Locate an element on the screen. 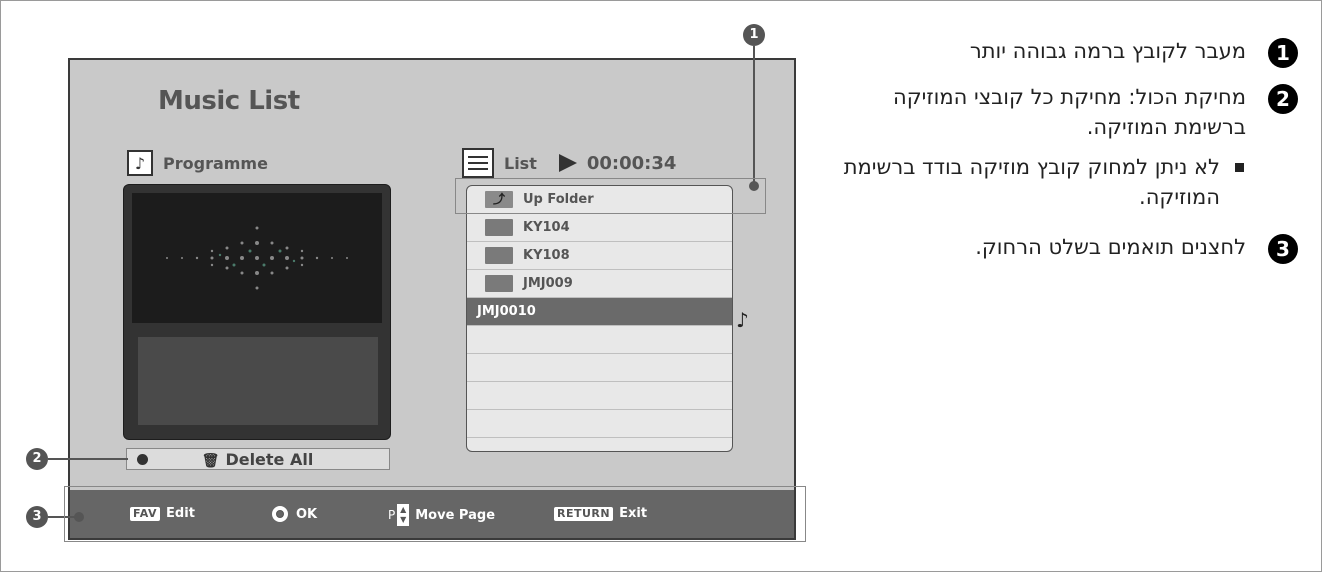 Image resolution: width=1322 pixels, height=572 pixels. delete-all-label: Delete All is located at coordinates (269, 459).